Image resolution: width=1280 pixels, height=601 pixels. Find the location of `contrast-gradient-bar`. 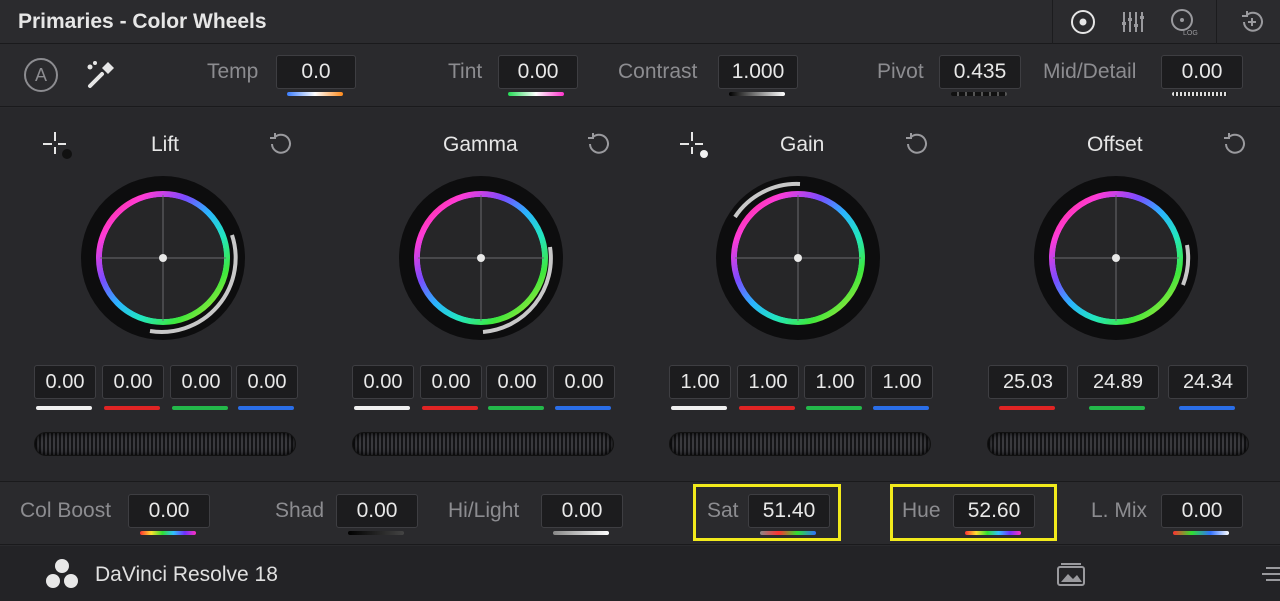

contrast-gradient-bar is located at coordinates (757, 94).